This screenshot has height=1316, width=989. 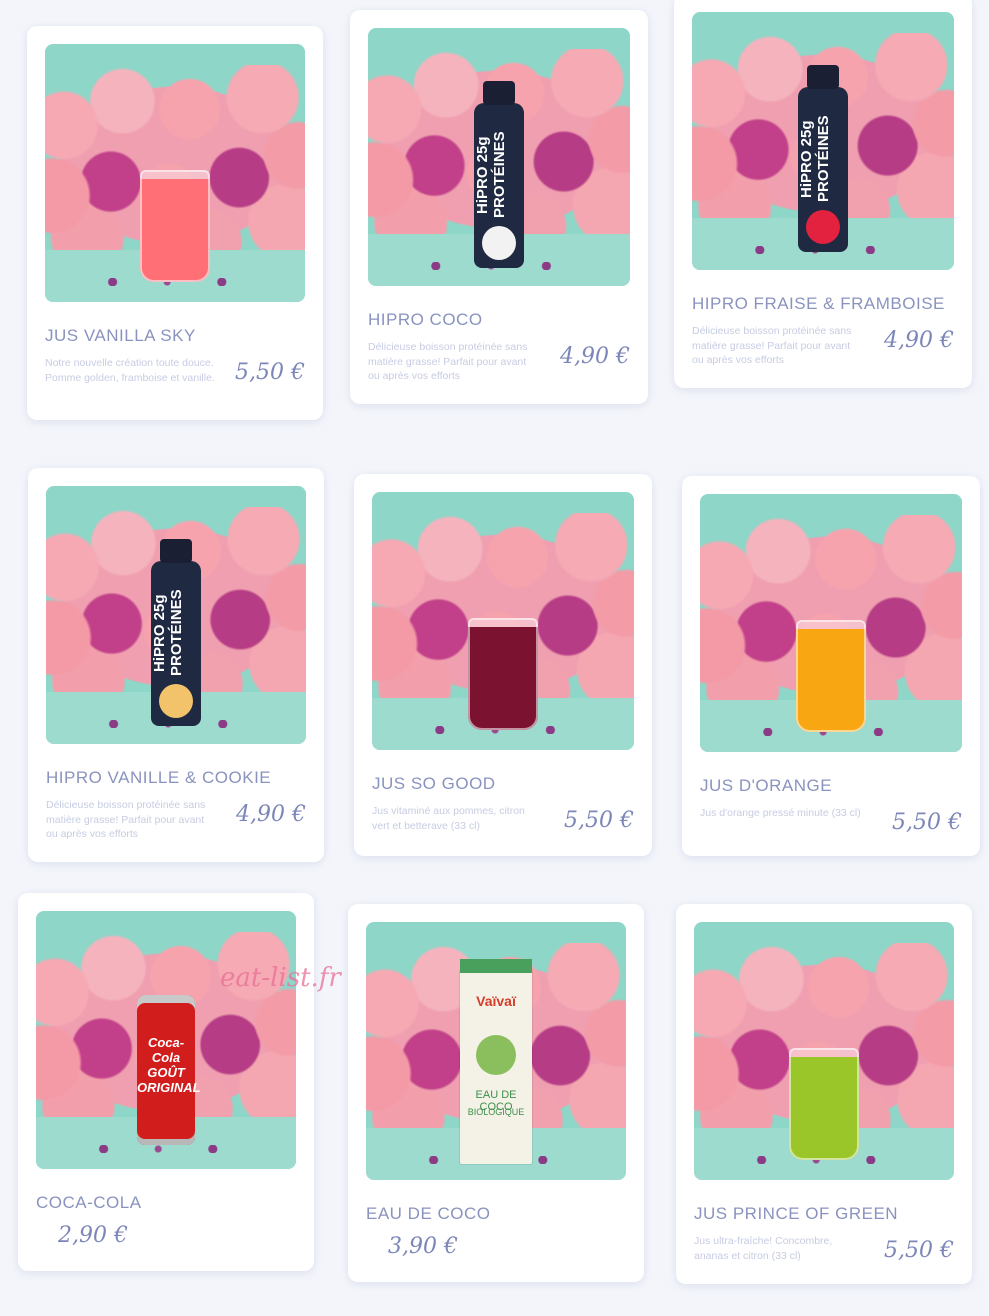 What do you see at coordinates (93, 1235) in the screenshot?
I see `product-price: 2,90 €` at bounding box center [93, 1235].